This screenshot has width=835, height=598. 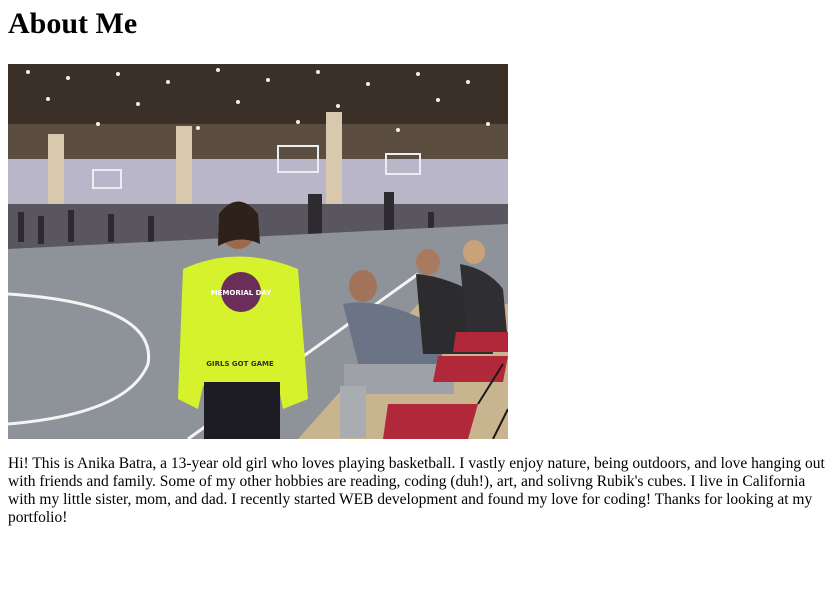 I want to click on page-title: About Me, so click(x=73, y=23).